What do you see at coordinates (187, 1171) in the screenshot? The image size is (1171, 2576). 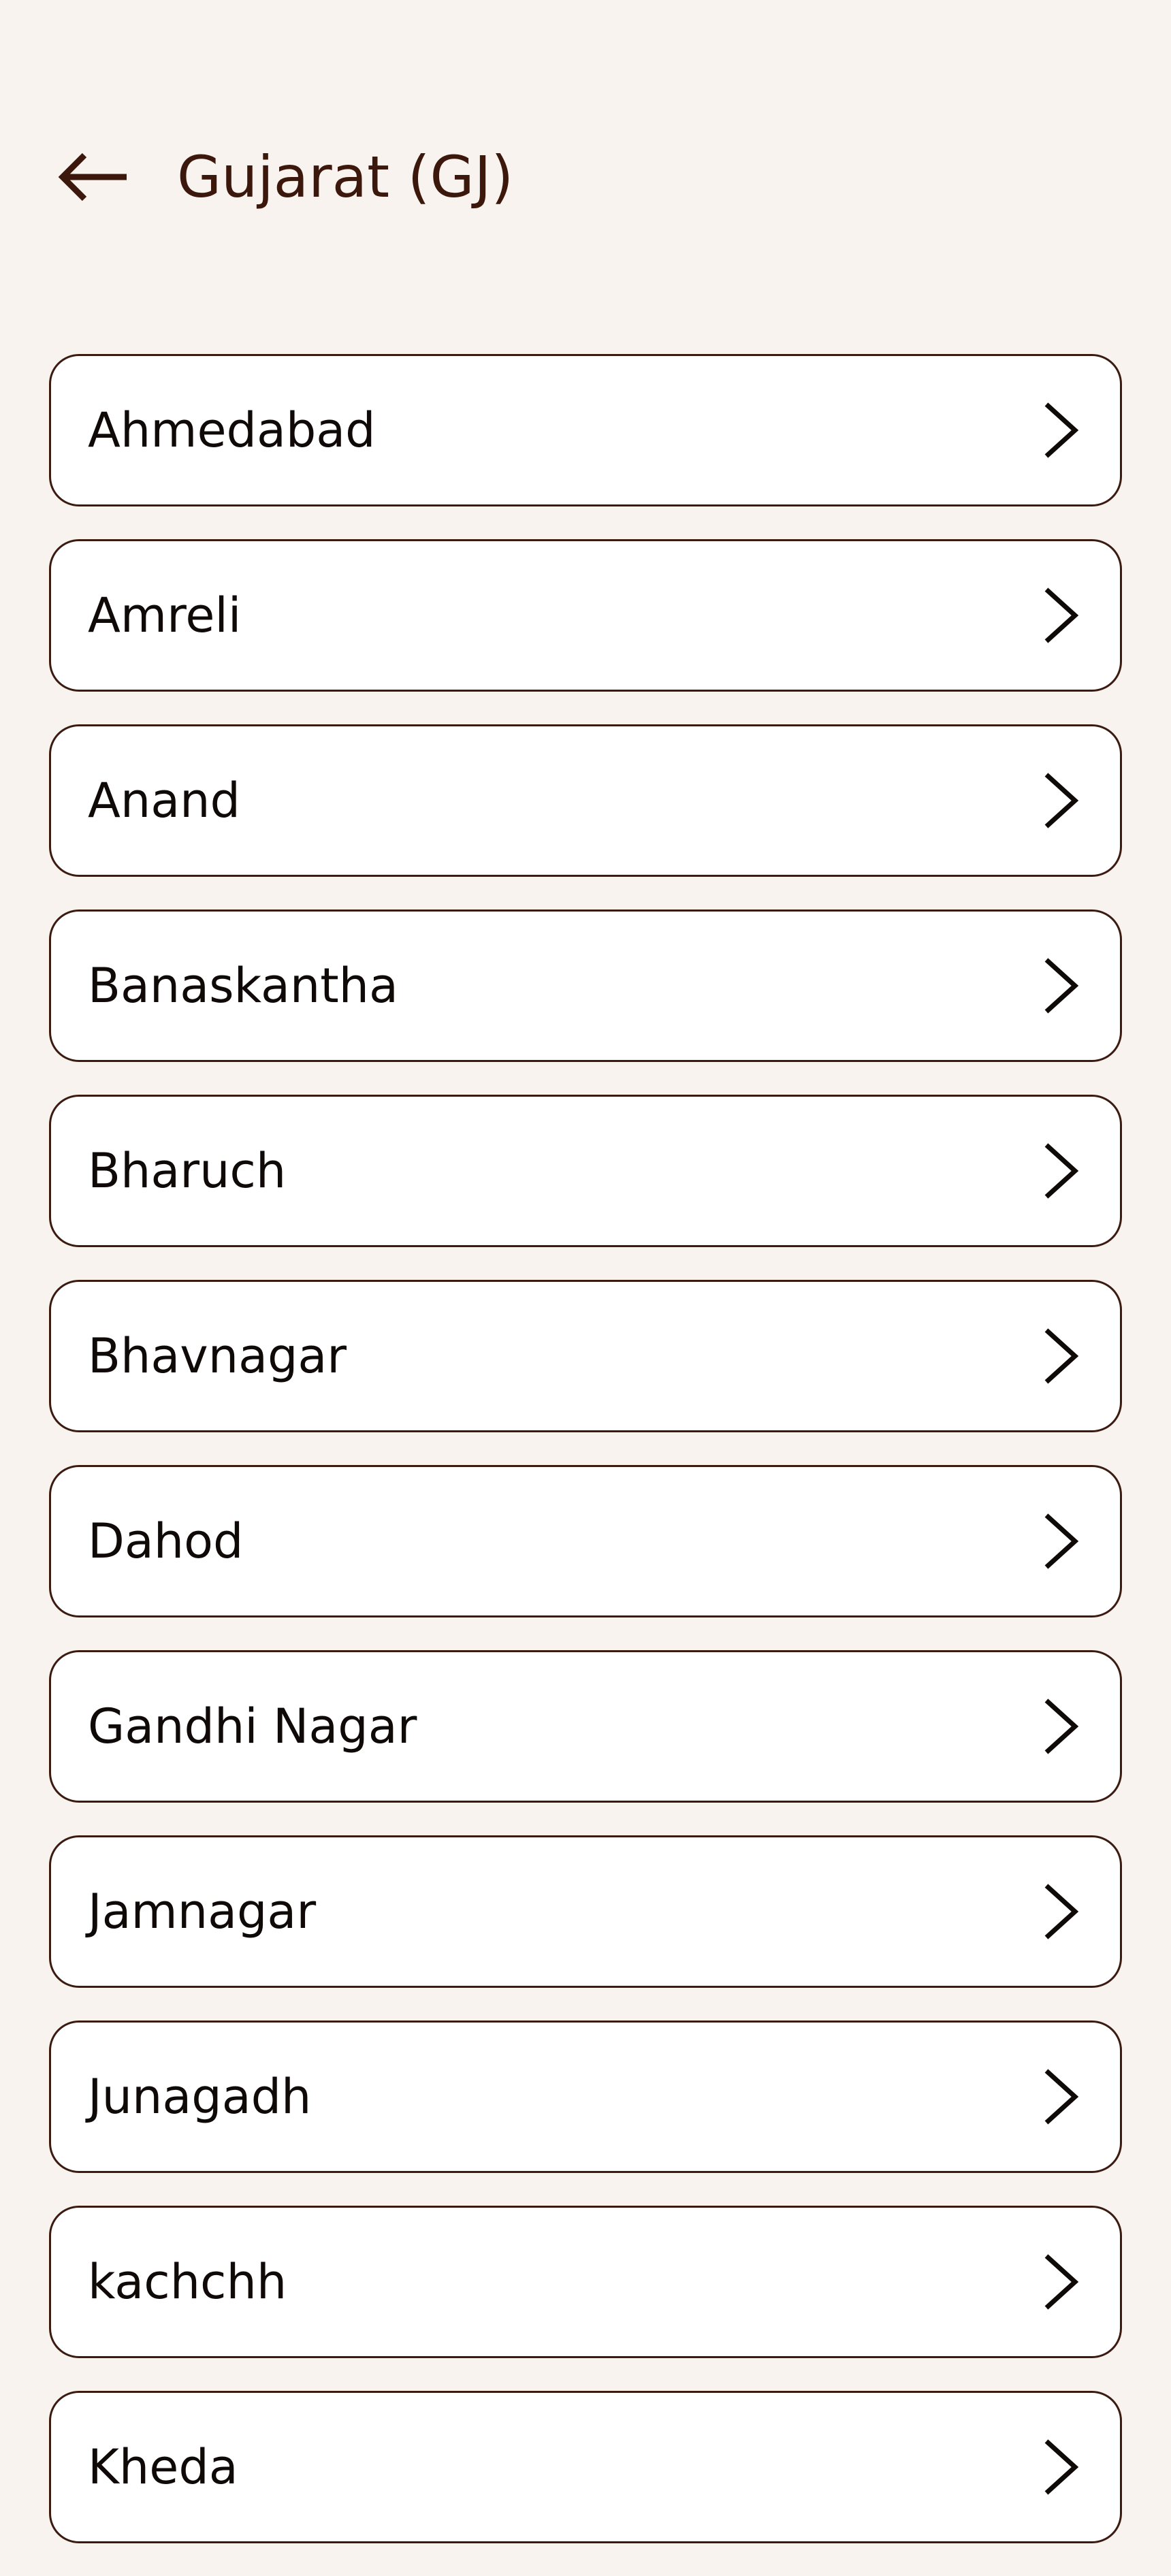 I see `district-label: Bharuch` at bounding box center [187, 1171].